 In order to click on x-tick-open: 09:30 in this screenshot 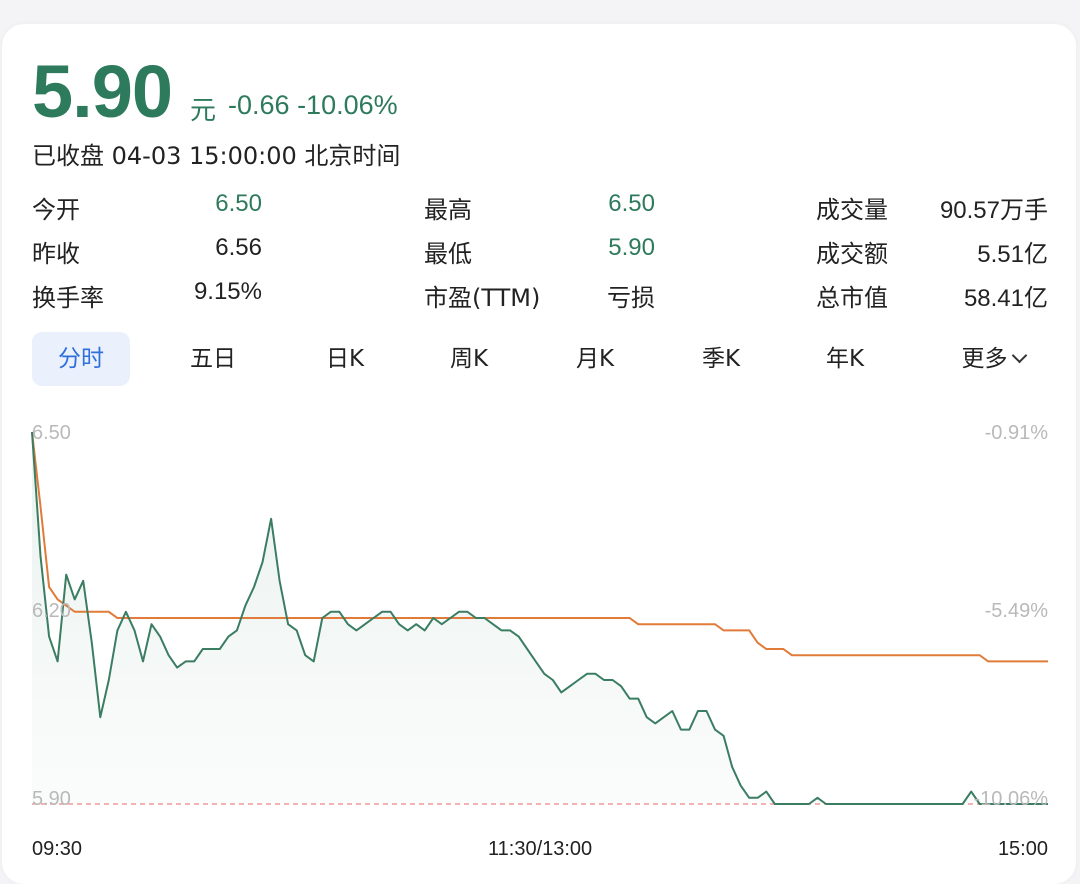, I will do `click(57, 849)`.